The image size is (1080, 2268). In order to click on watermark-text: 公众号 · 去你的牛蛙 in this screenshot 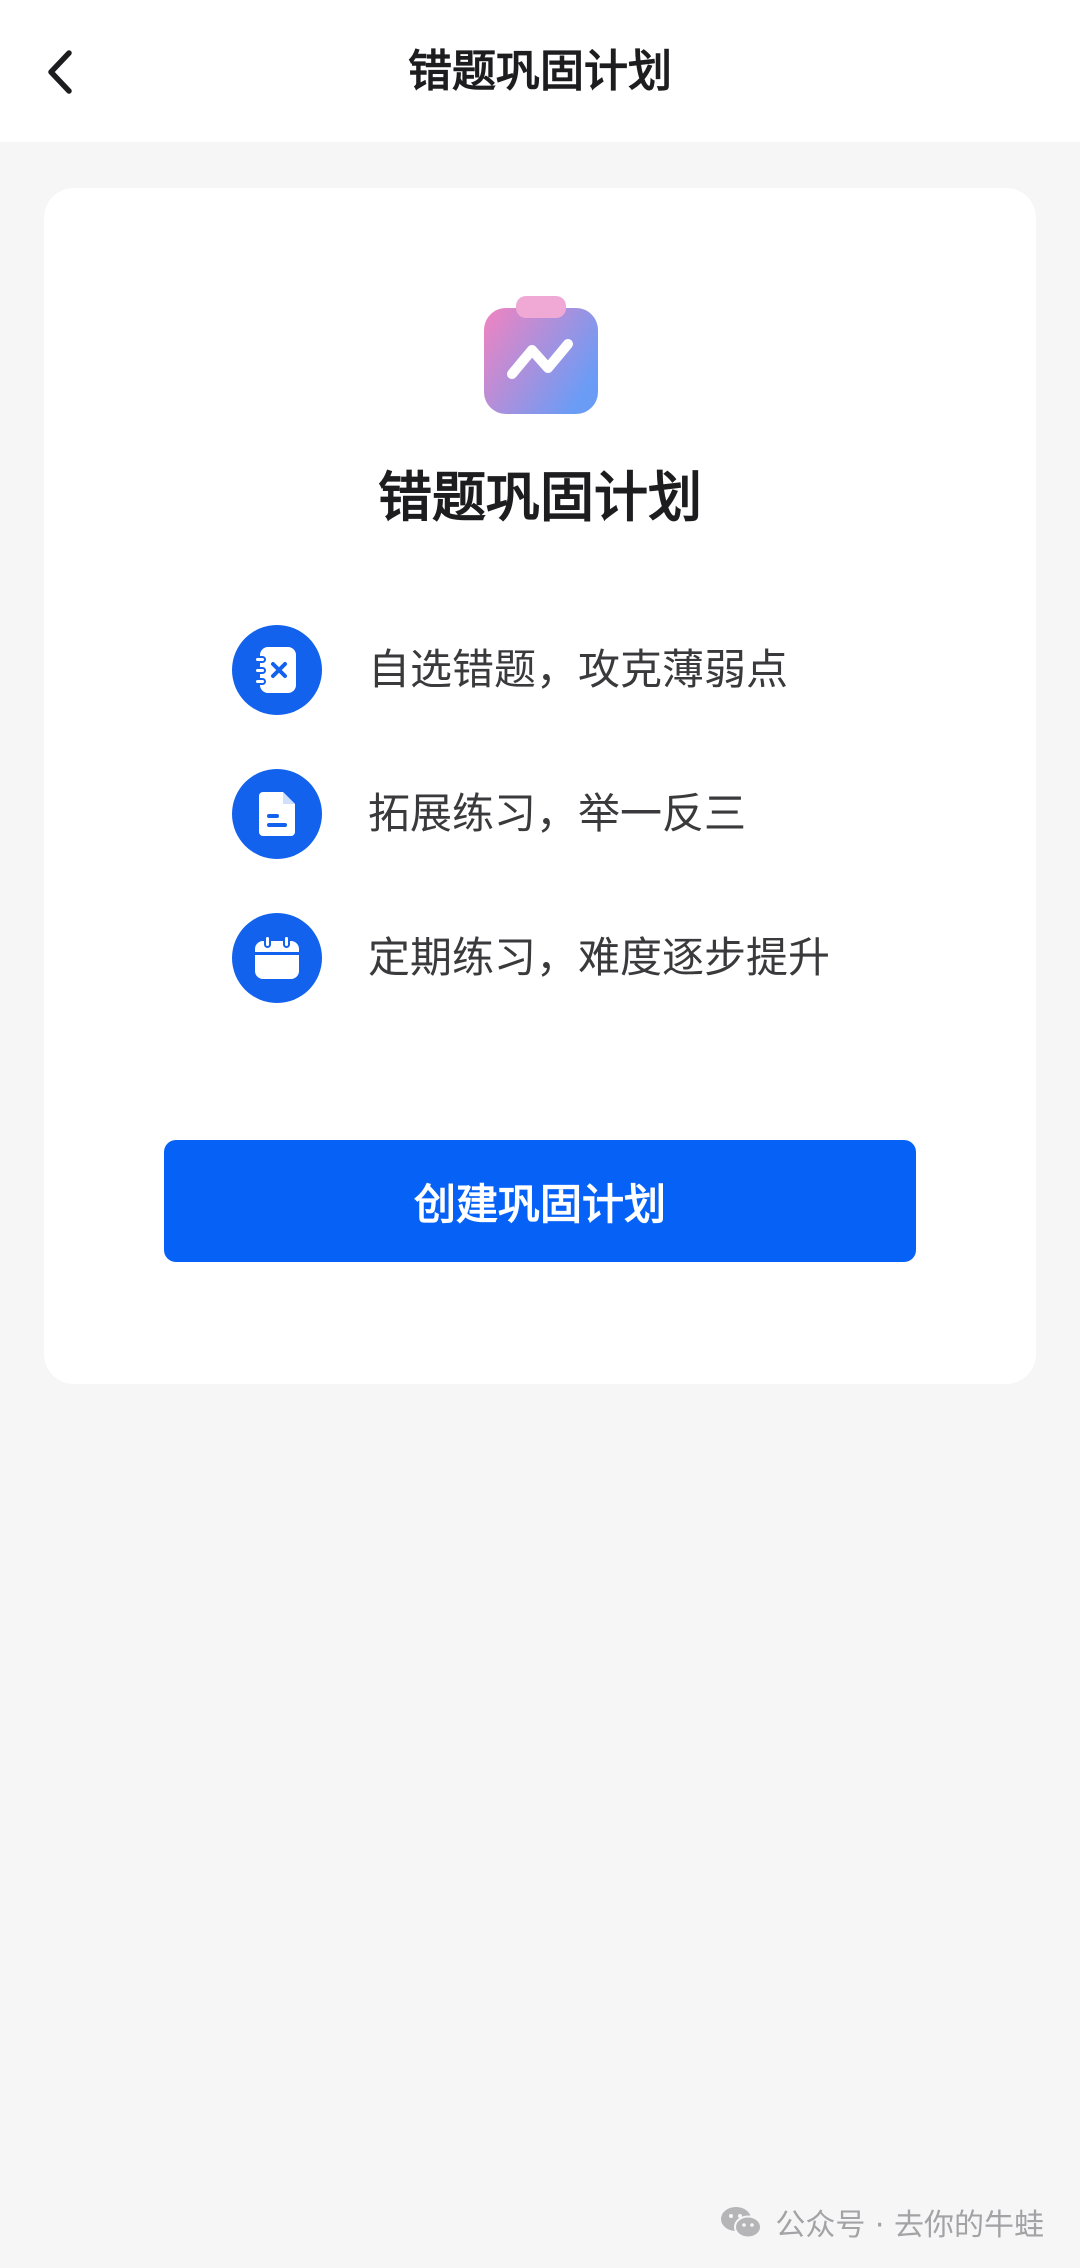, I will do `click(909, 2225)`.